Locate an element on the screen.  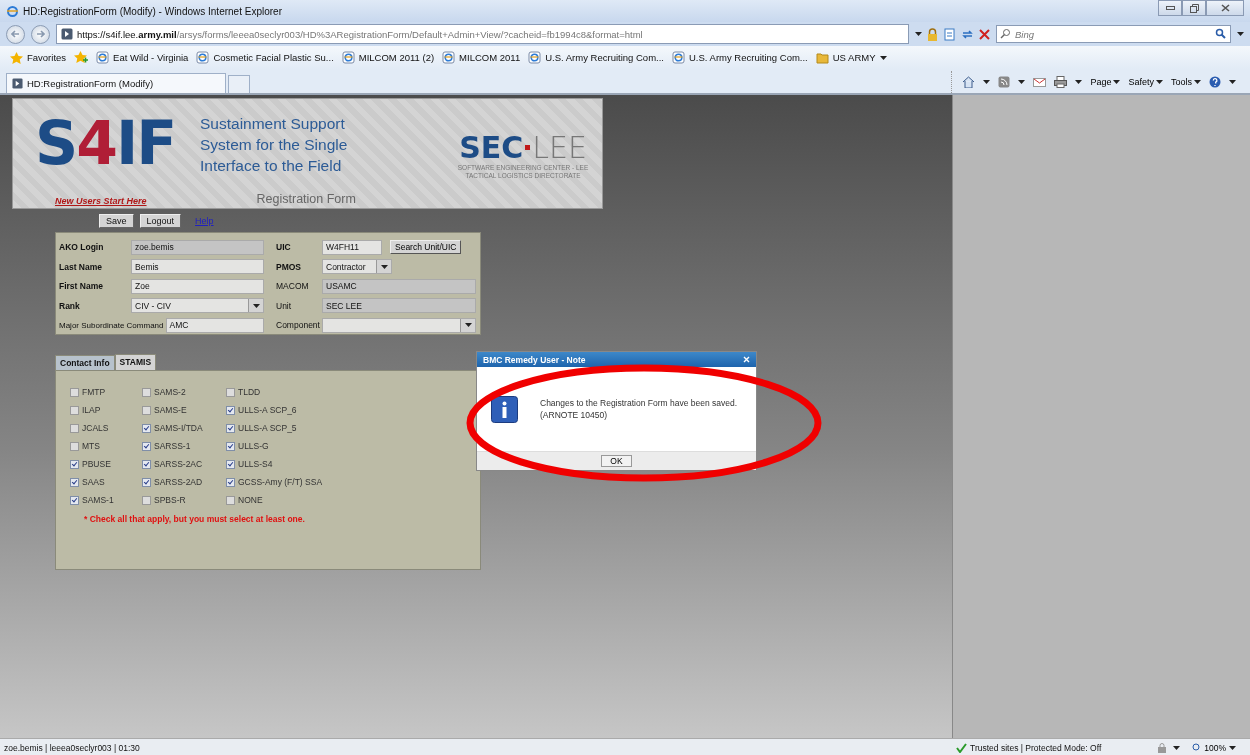
dropdown-field is located at coordinates (399, 325).